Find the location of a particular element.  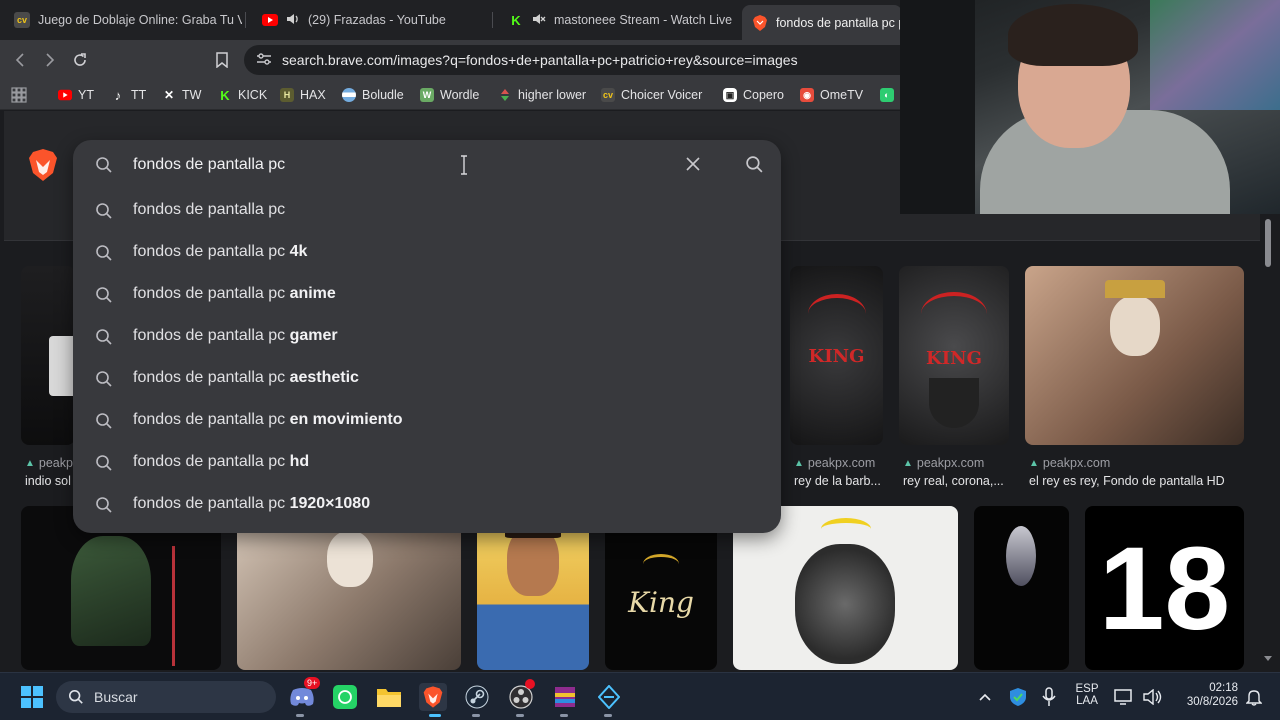

search-input: fondos de pantalla pc is located at coordinates (209, 165).